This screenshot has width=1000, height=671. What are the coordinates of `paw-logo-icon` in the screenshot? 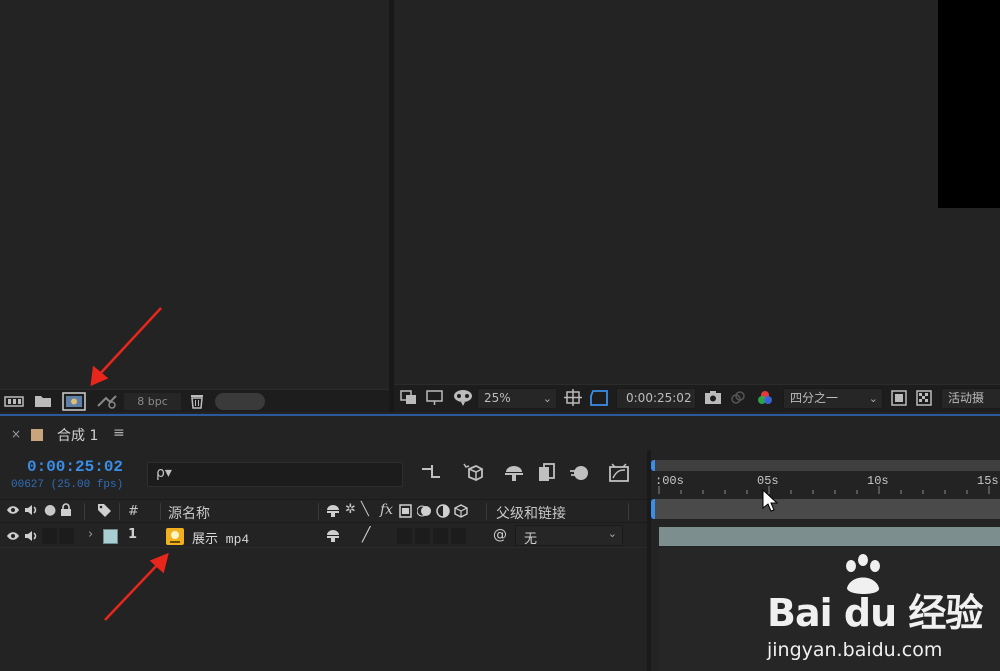 It's located at (863, 574).